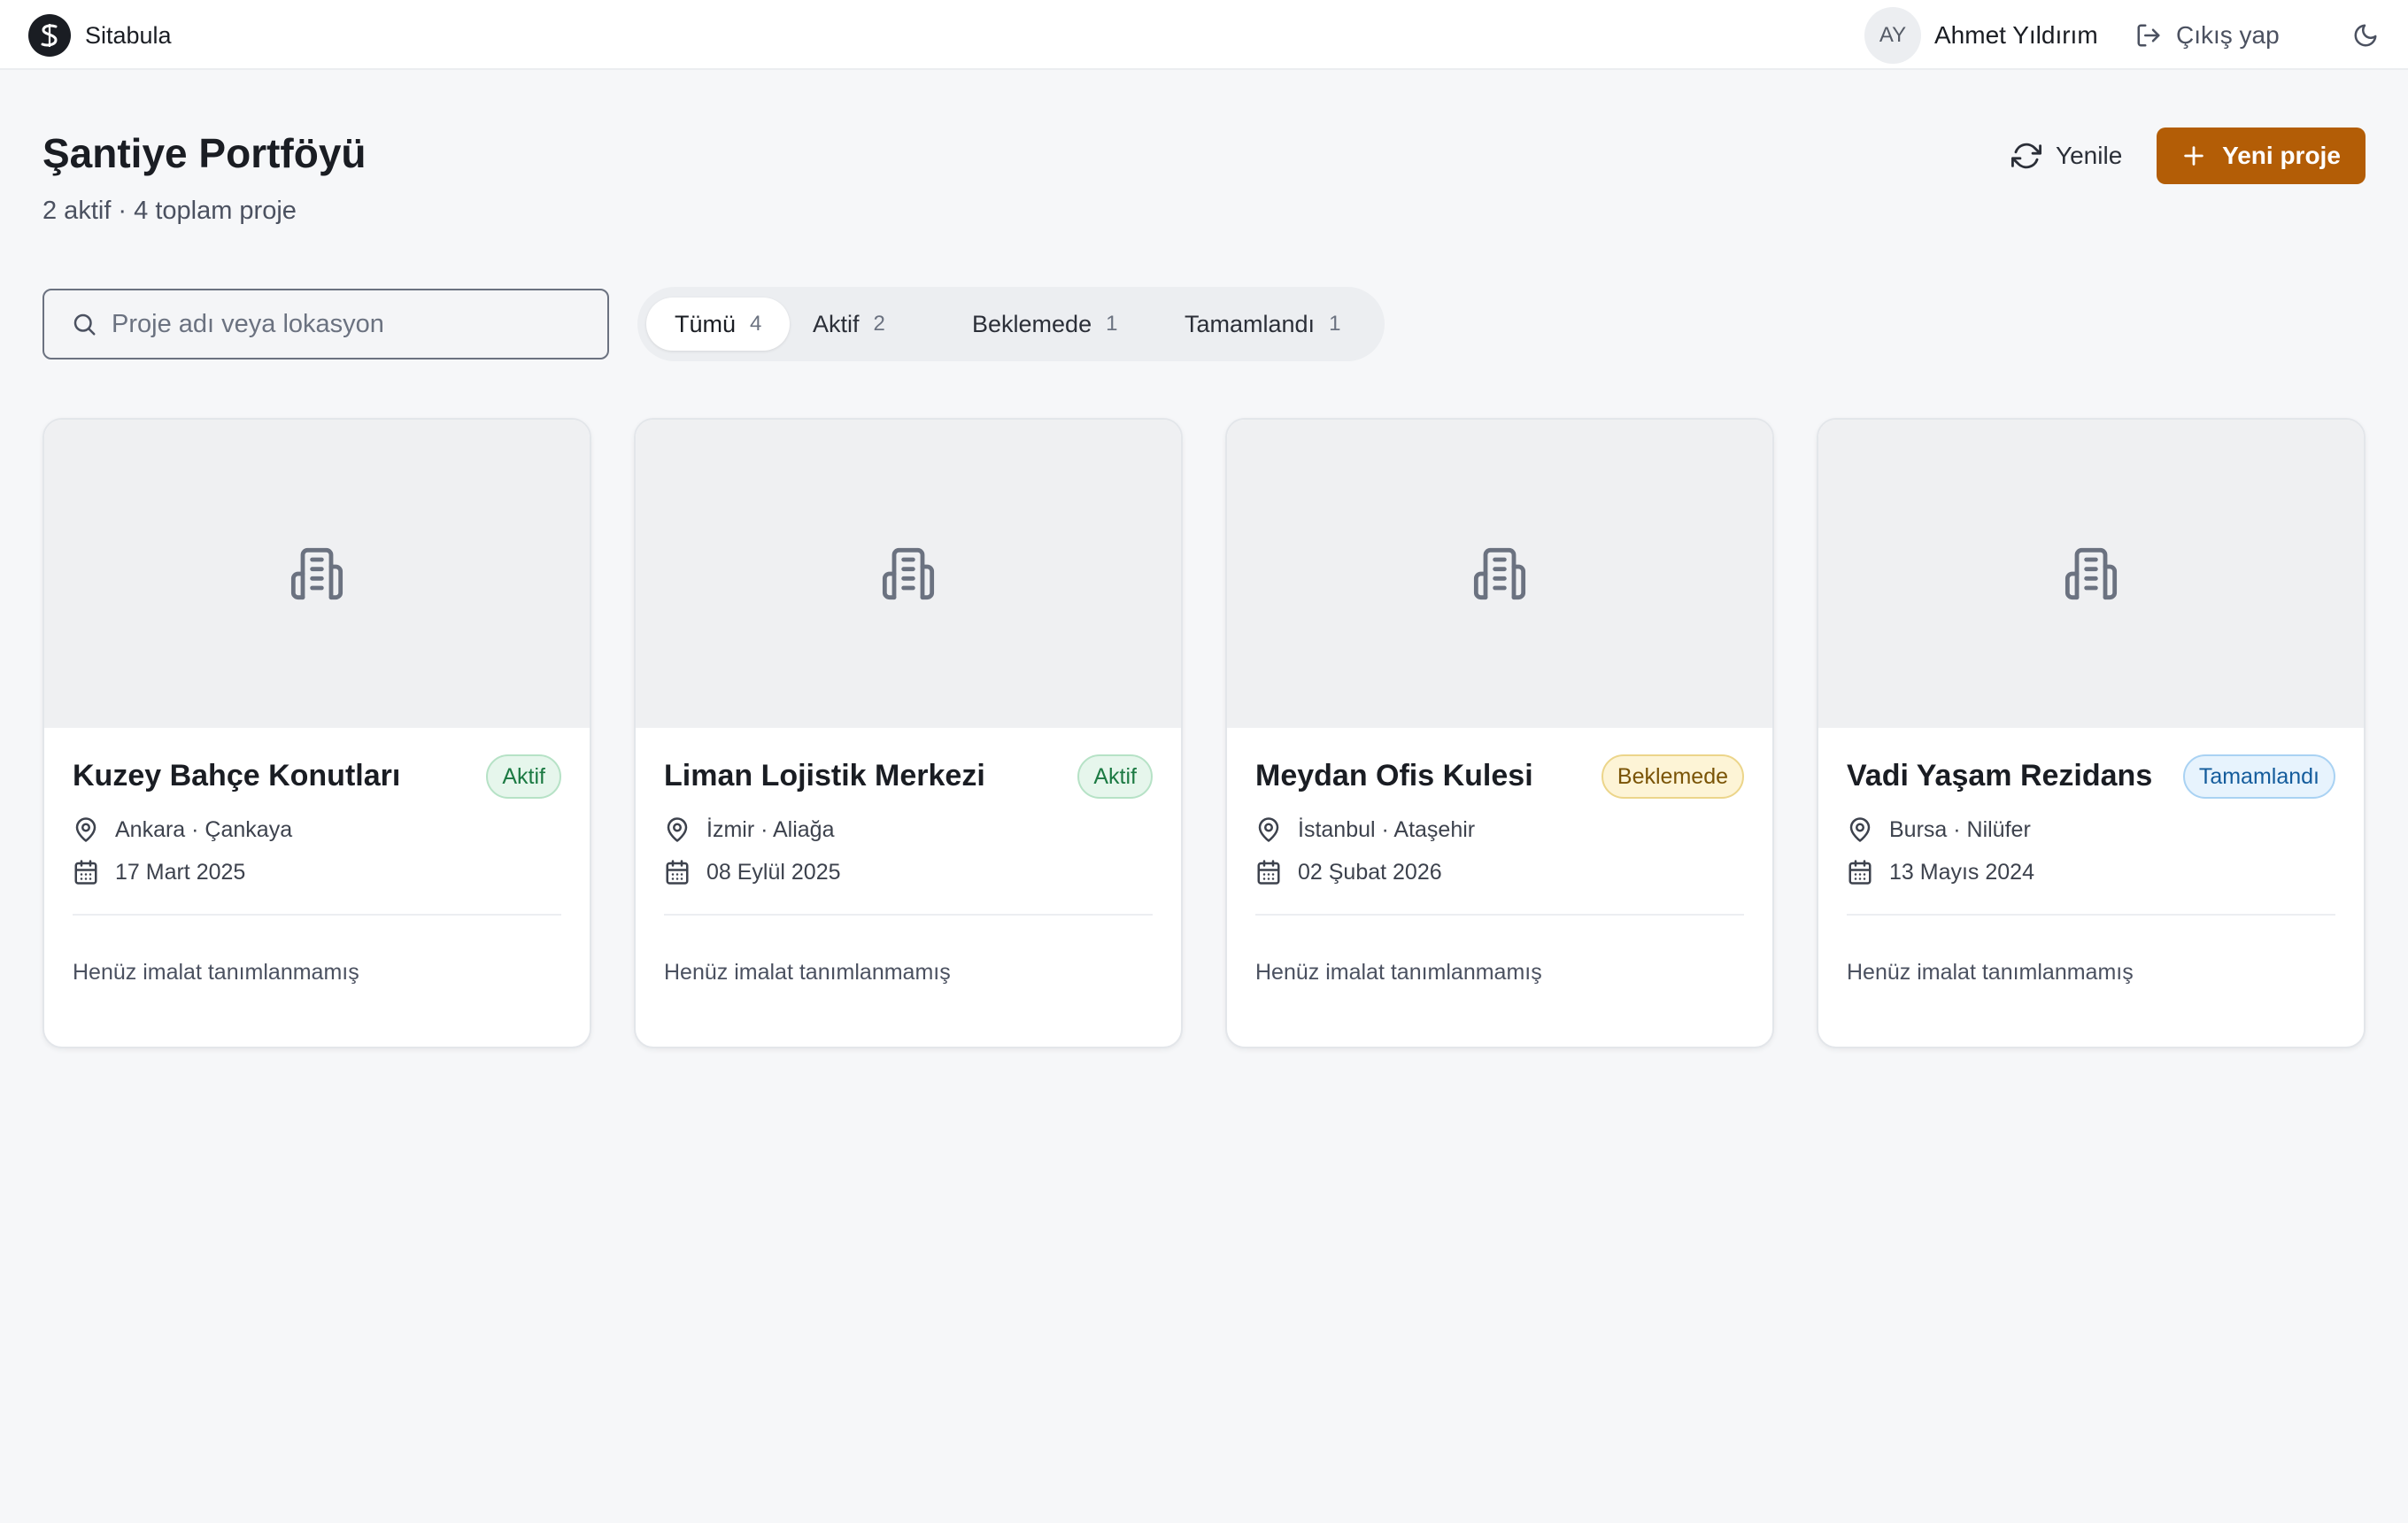 This screenshot has width=2408, height=1523. Describe the element at coordinates (1370, 872) in the screenshot. I see `date-text: 02 Şubat 2026` at that location.